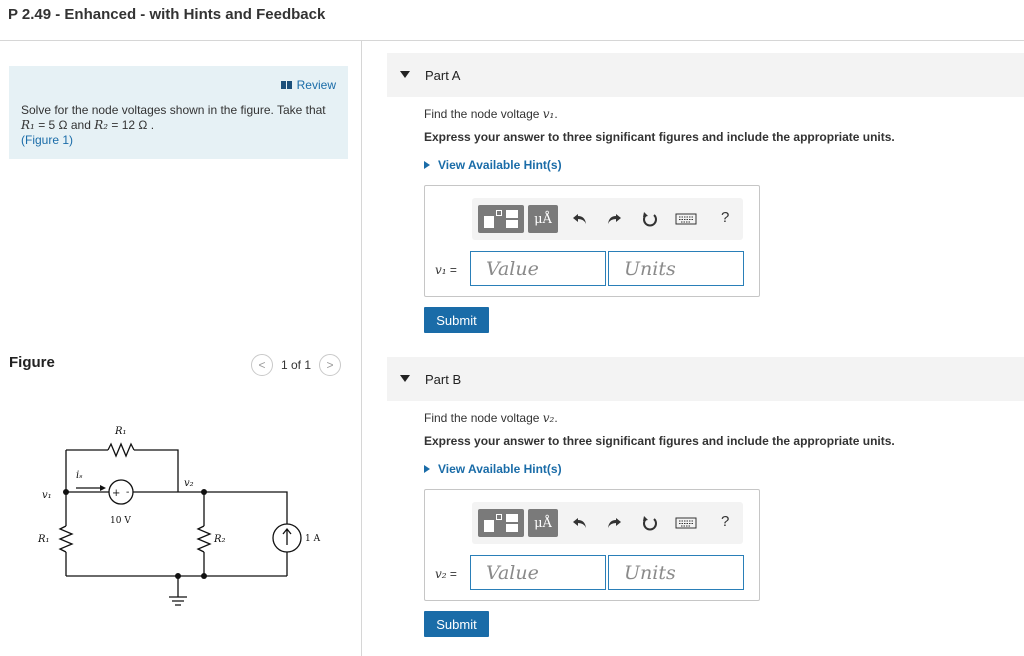 Image resolution: width=1024 pixels, height=656 pixels. What do you see at coordinates (286, 85) in the screenshot?
I see `review-icon` at bounding box center [286, 85].